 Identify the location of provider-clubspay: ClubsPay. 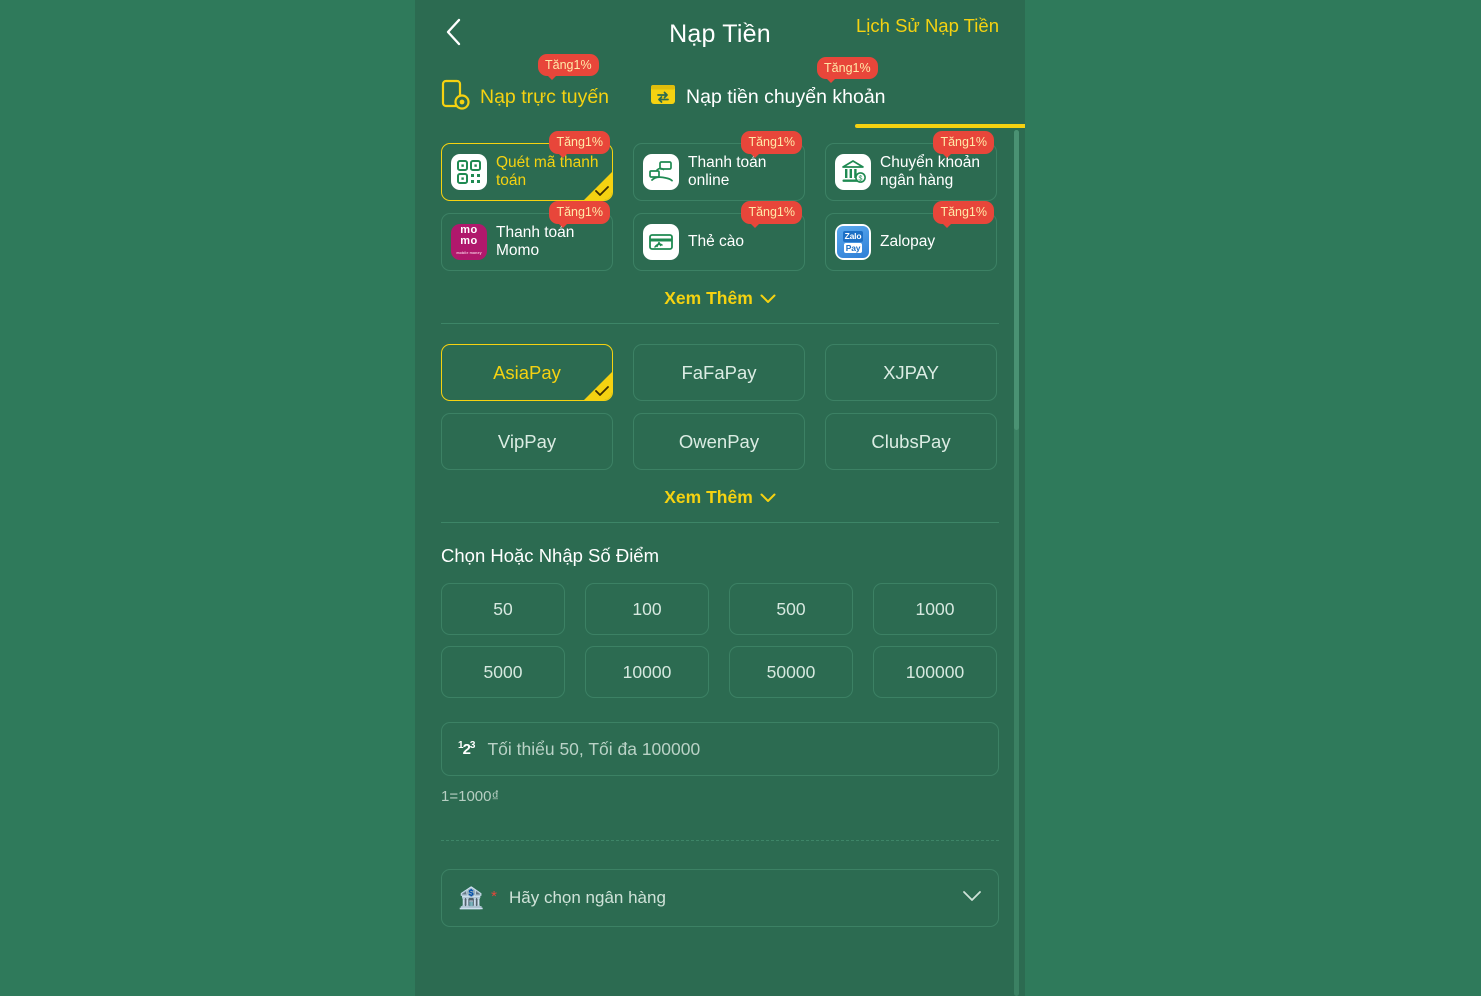
(911, 441).